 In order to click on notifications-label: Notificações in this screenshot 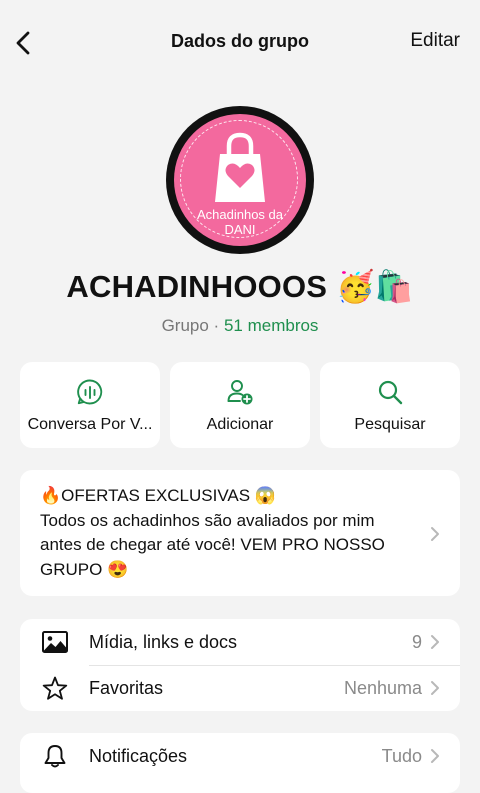, I will do `click(138, 756)`.